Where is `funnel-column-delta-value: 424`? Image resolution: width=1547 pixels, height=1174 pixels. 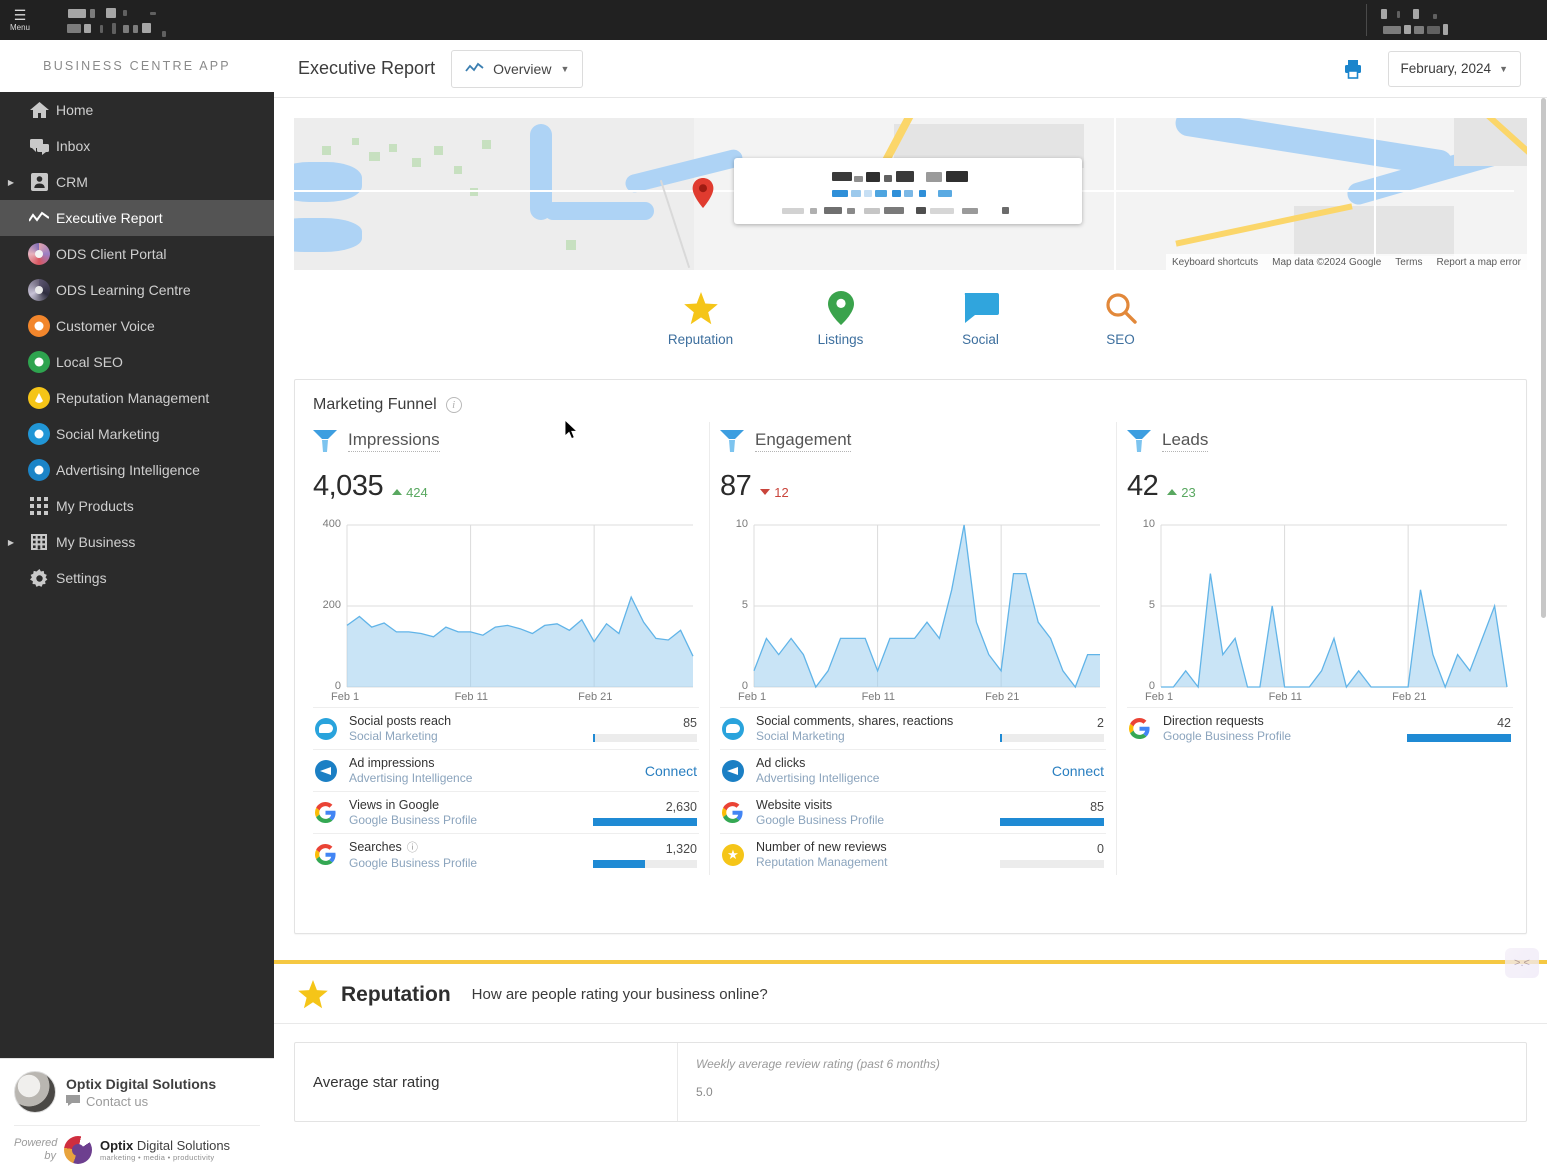
funnel-column-delta-value: 424 is located at coordinates (417, 492).